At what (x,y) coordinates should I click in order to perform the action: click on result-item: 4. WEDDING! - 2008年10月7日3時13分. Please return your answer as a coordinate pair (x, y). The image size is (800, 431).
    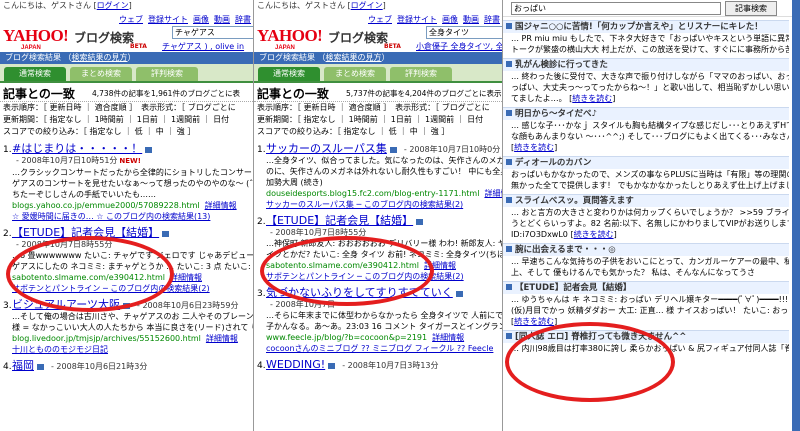
    Looking at the image, I should click on (378, 365).